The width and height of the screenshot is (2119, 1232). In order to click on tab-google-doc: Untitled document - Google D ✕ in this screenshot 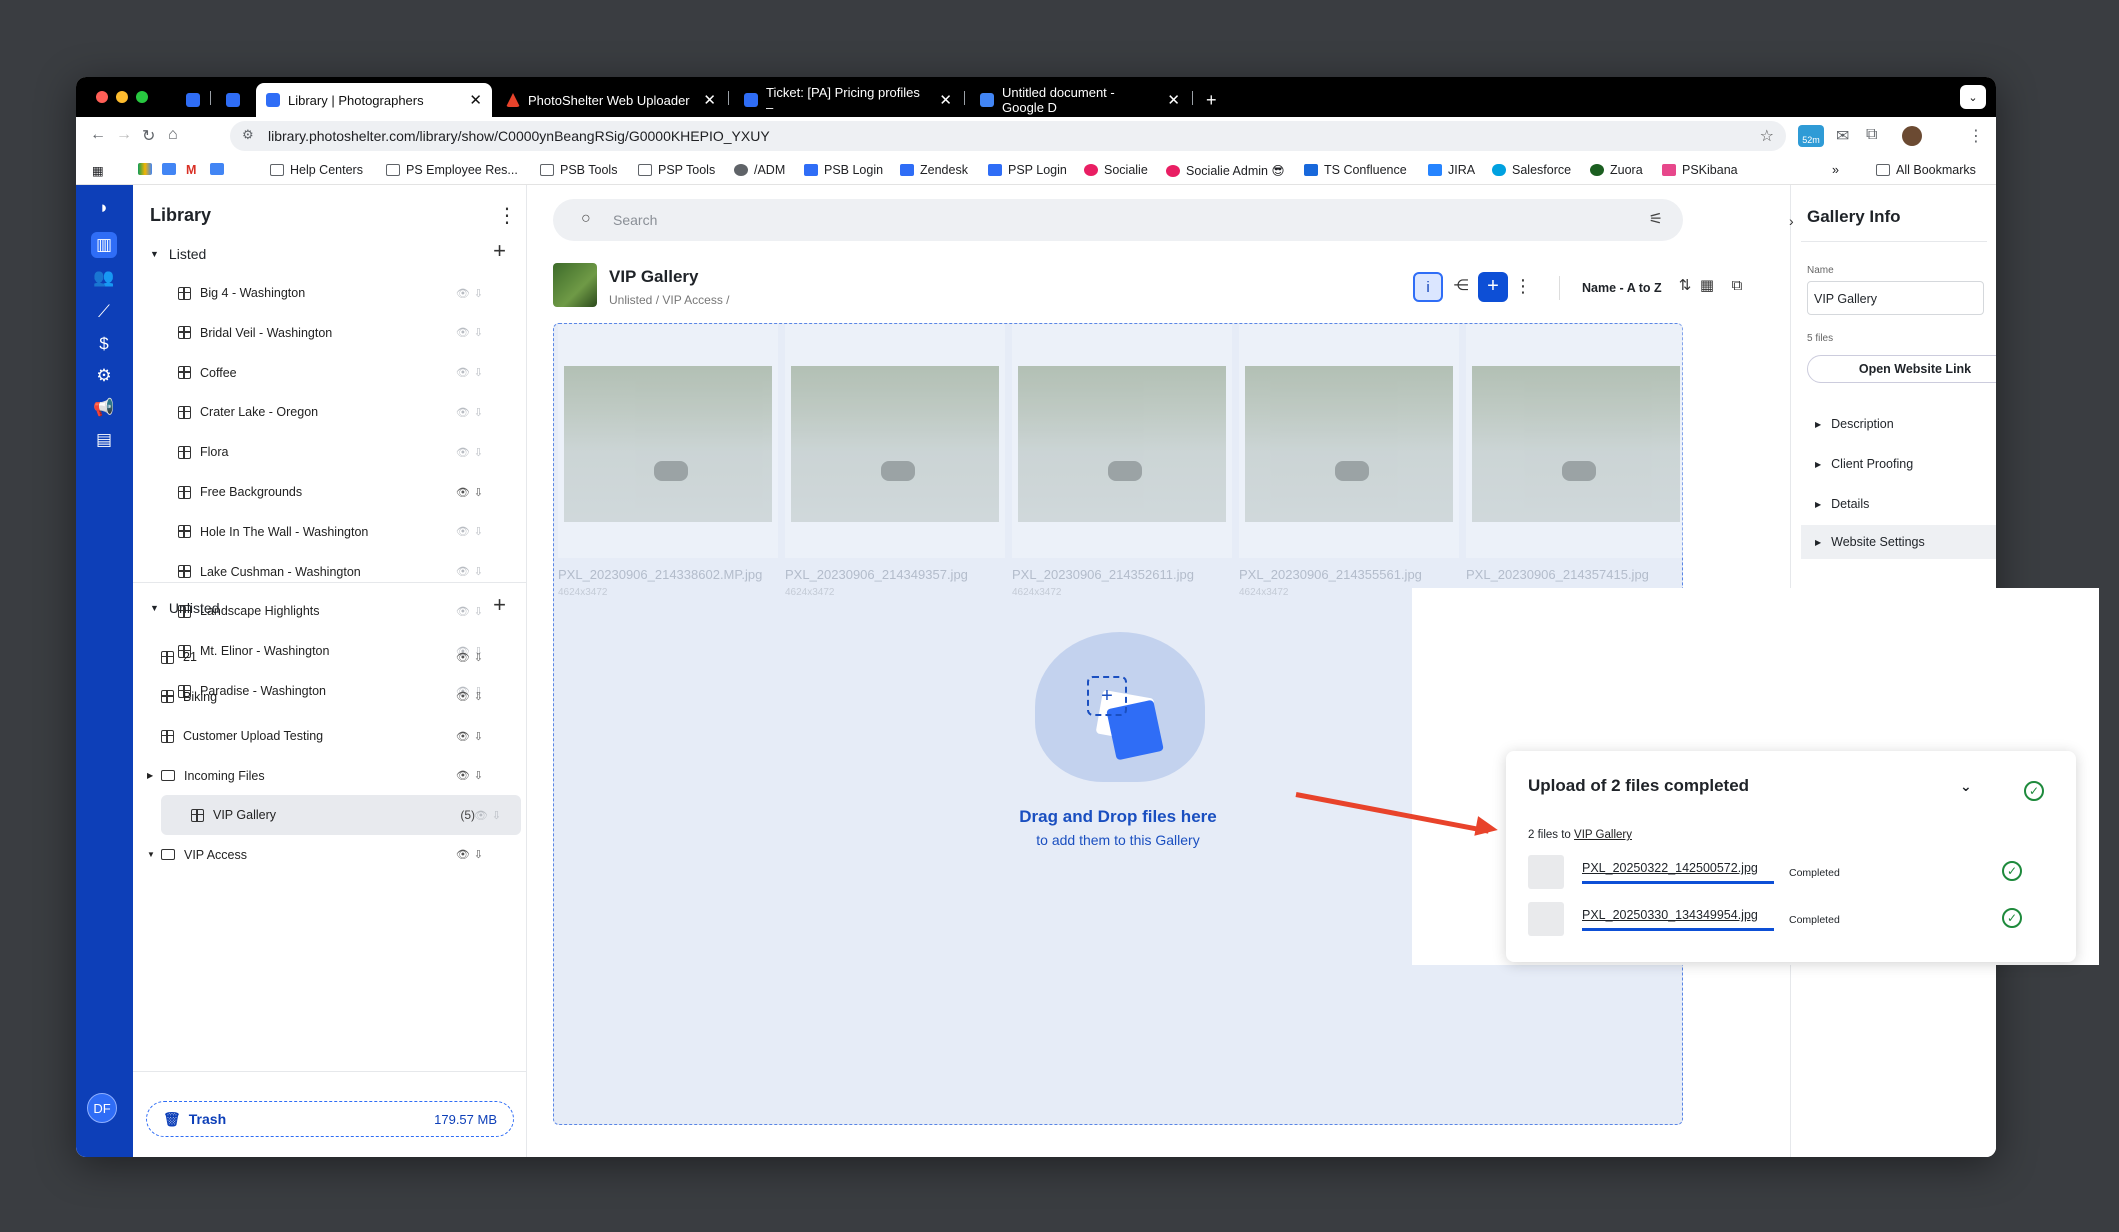, I will do `click(1080, 100)`.